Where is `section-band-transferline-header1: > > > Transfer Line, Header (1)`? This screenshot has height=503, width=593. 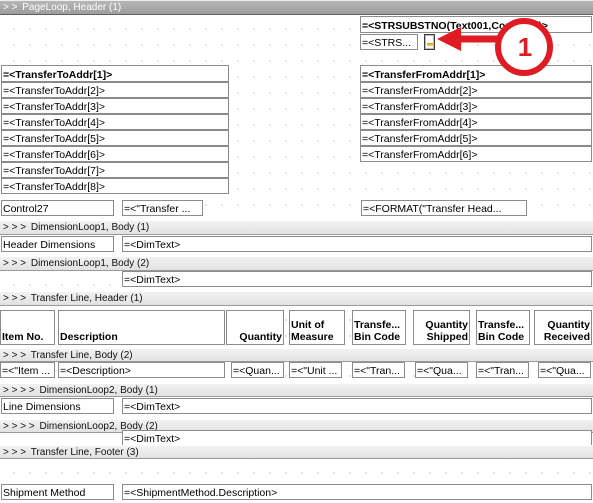
section-band-transferline-header1: > > > Transfer Line, Header (1) is located at coordinates (296, 298).